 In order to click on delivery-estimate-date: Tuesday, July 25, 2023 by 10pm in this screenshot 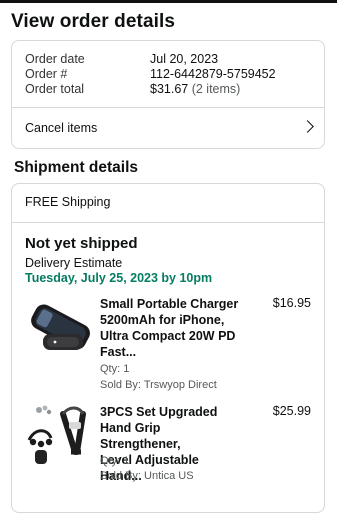, I will do `click(119, 278)`.